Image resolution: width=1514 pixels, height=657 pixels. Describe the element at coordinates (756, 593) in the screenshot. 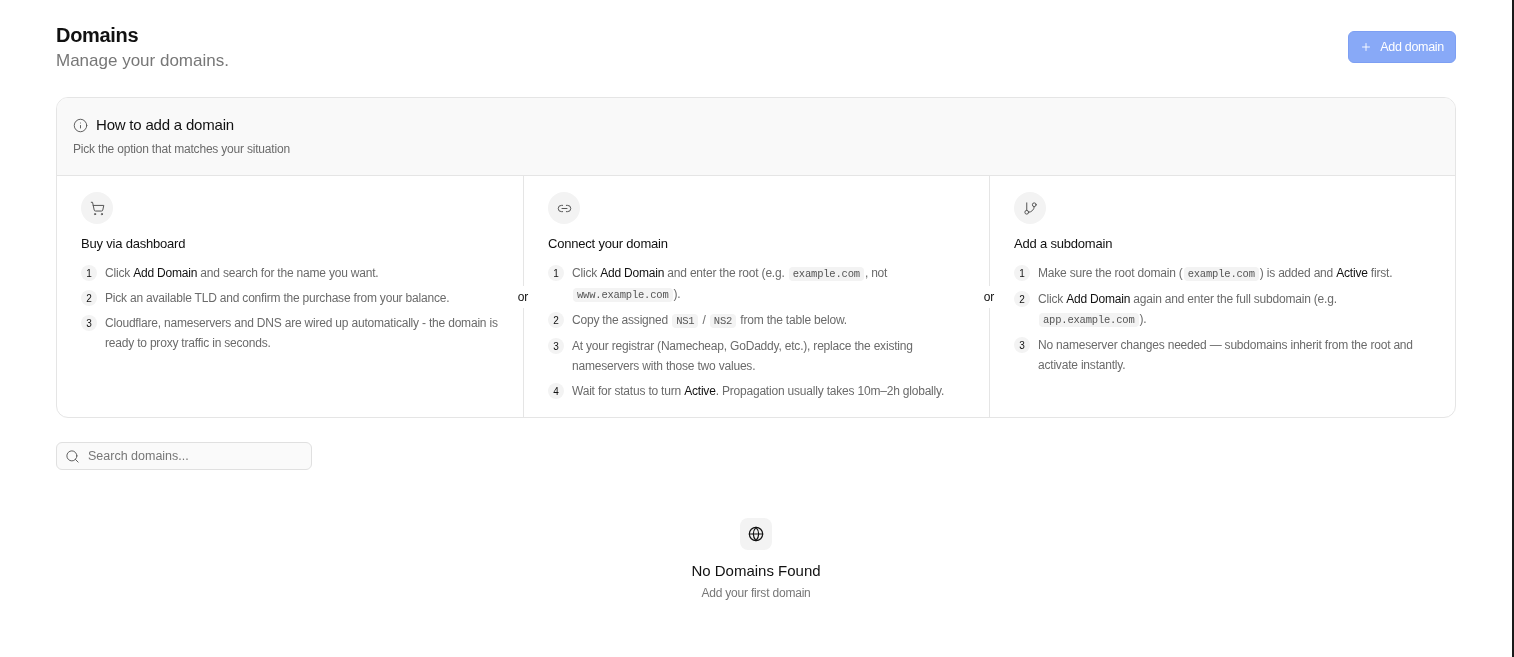

I see `empty-state-message: Add your first domain` at that location.